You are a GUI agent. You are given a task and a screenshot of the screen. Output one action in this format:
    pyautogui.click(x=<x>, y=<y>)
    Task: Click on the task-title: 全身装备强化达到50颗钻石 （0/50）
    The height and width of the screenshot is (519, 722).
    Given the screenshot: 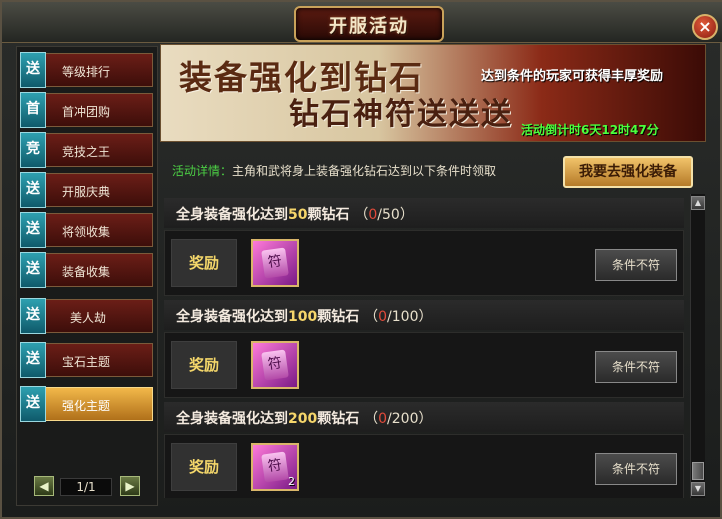 What is the action you would take?
    pyautogui.click(x=295, y=214)
    